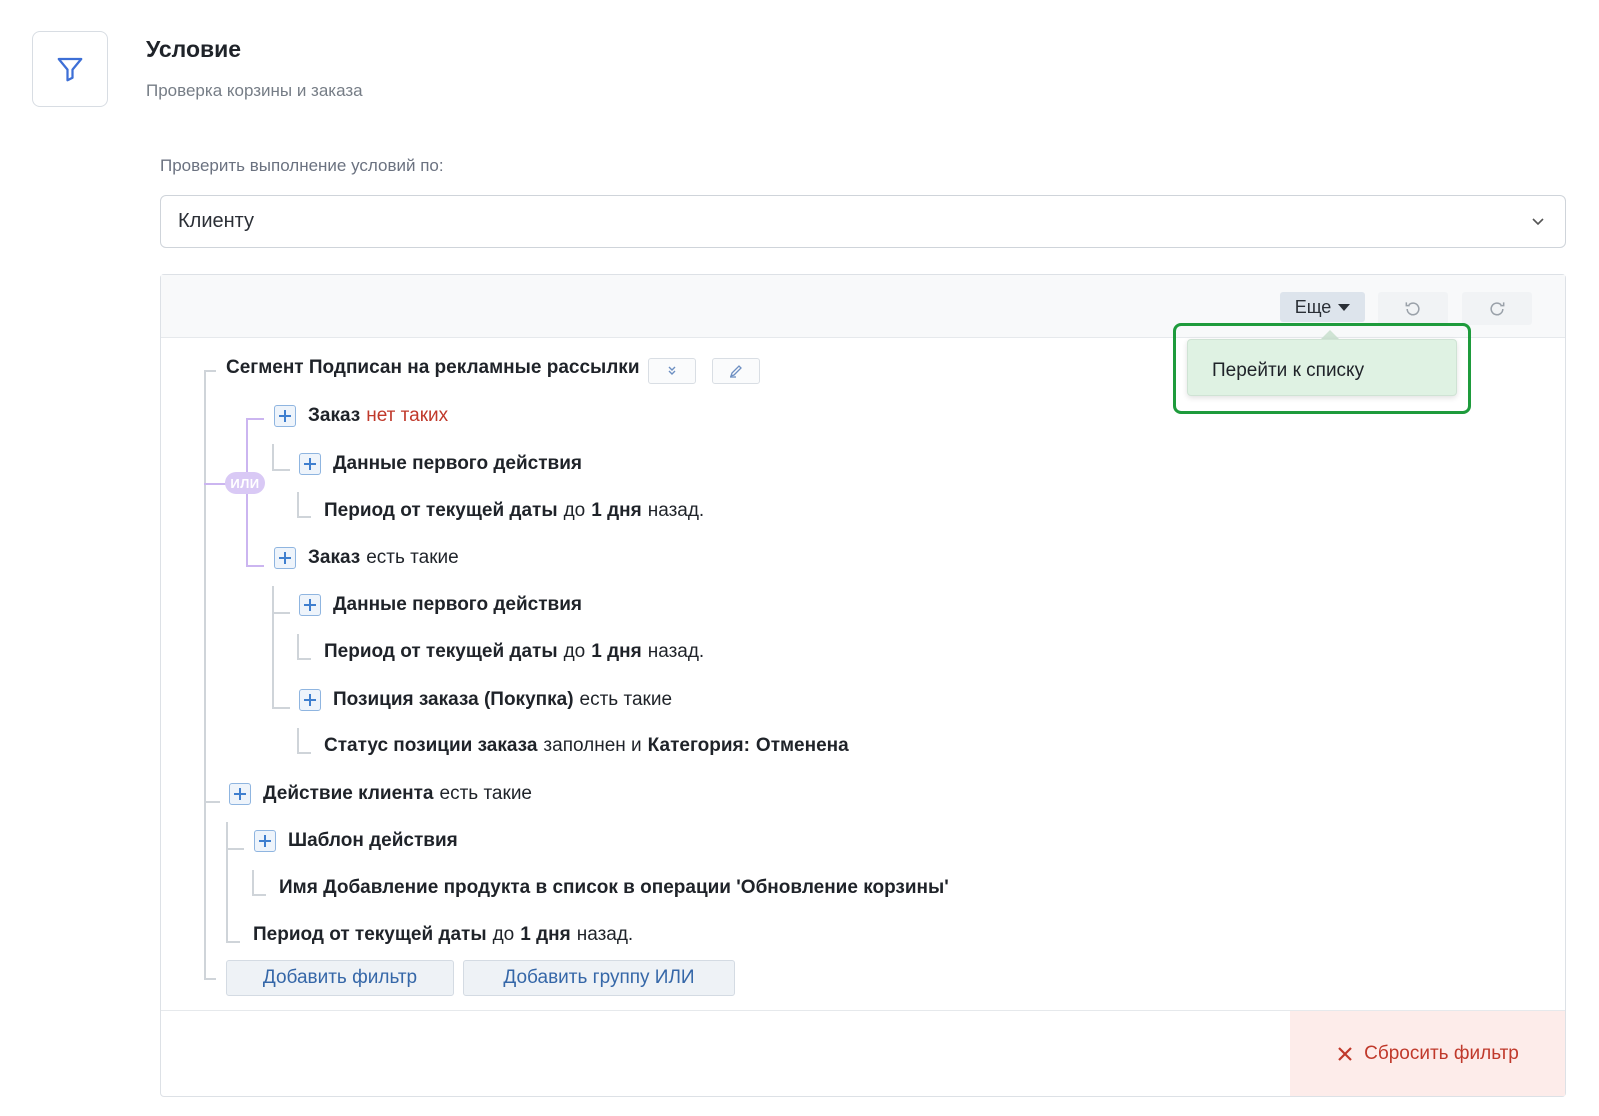 Image resolution: width=1599 pixels, height=1116 pixels. What do you see at coordinates (626, 700) in the screenshot?
I see `order-position-value: есть такие` at bounding box center [626, 700].